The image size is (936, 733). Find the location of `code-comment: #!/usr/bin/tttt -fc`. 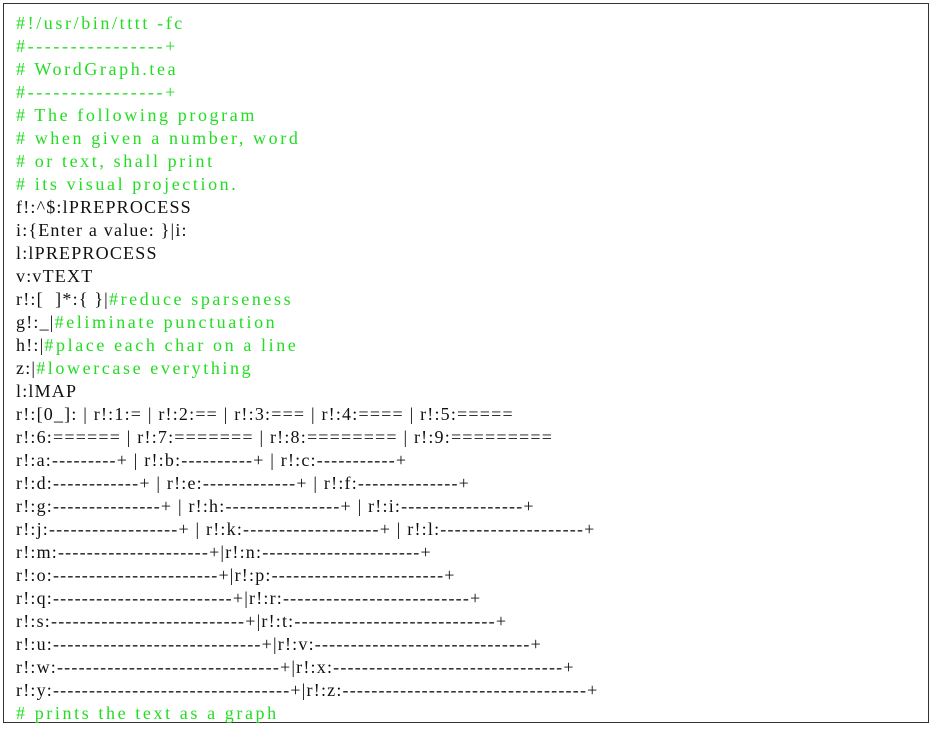

code-comment: #!/usr/bin/tttt -fc is located at coordinates (100, 23).